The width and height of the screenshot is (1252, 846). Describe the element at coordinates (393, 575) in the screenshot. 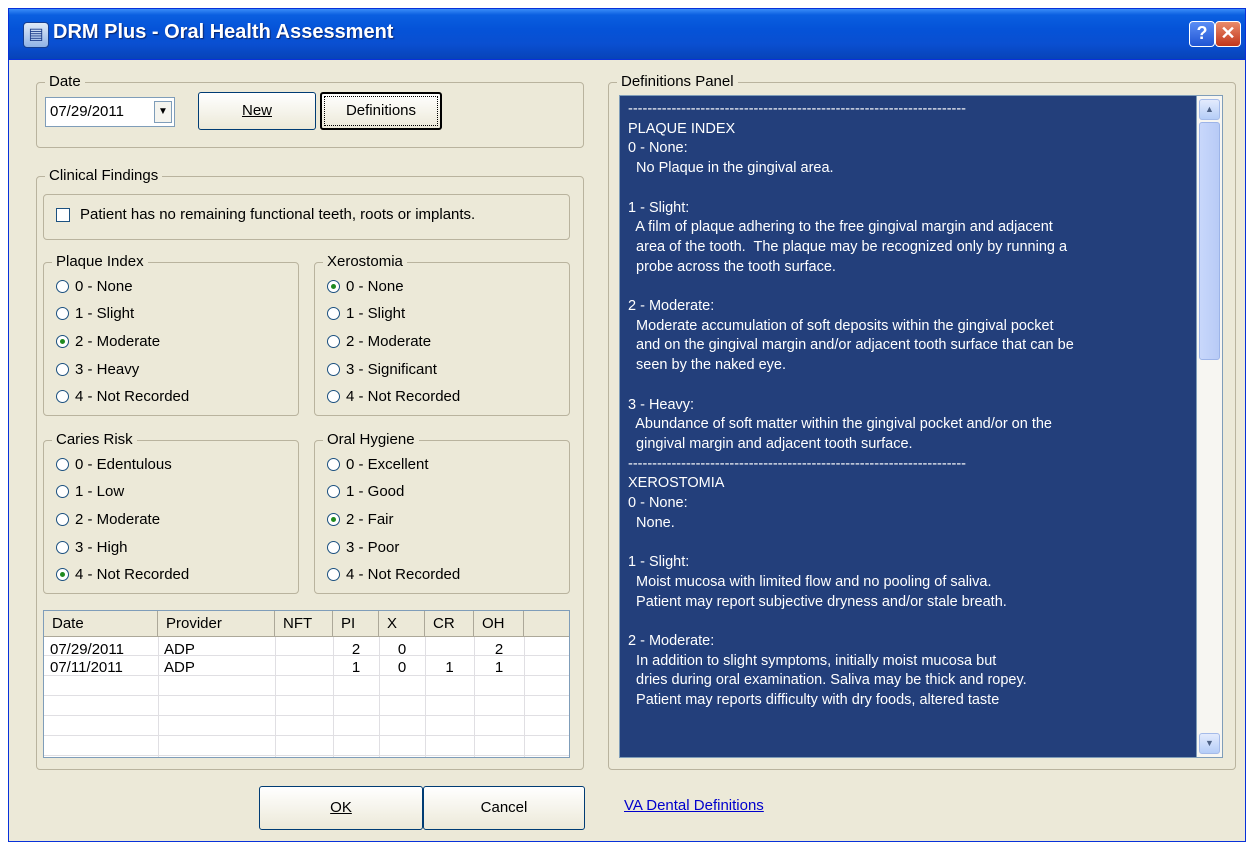

I see `hygiene-option-4: 4 - Not Recorded` at that location.